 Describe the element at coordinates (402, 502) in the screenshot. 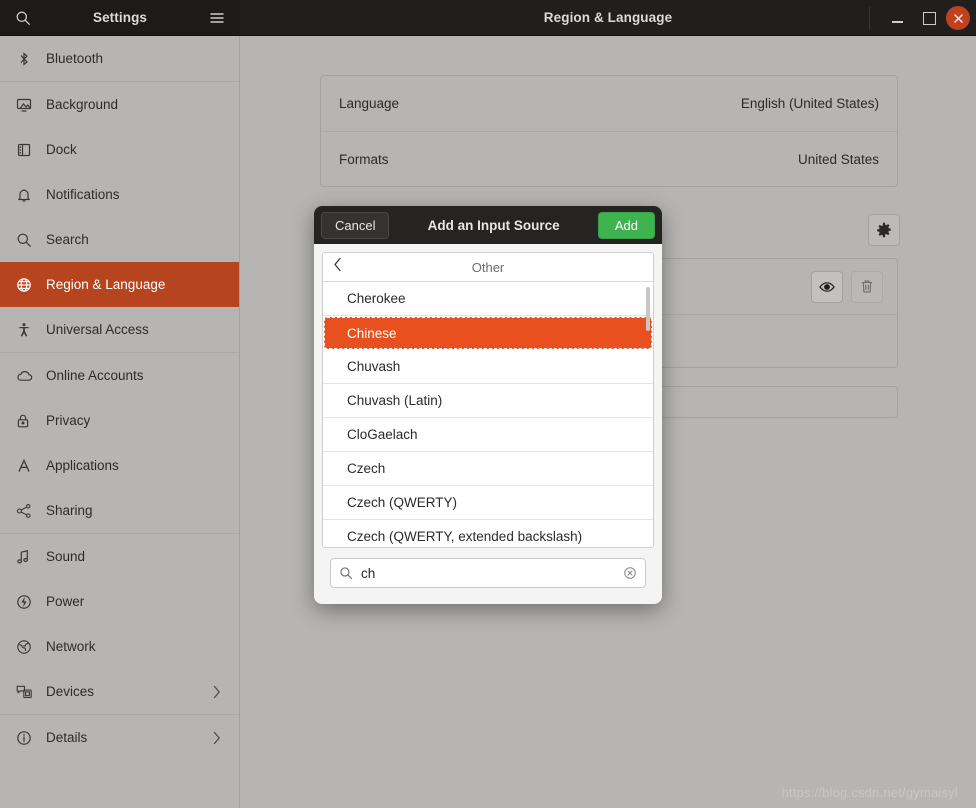

I see `list-item-label: Czech (QWERTY)` at that location.